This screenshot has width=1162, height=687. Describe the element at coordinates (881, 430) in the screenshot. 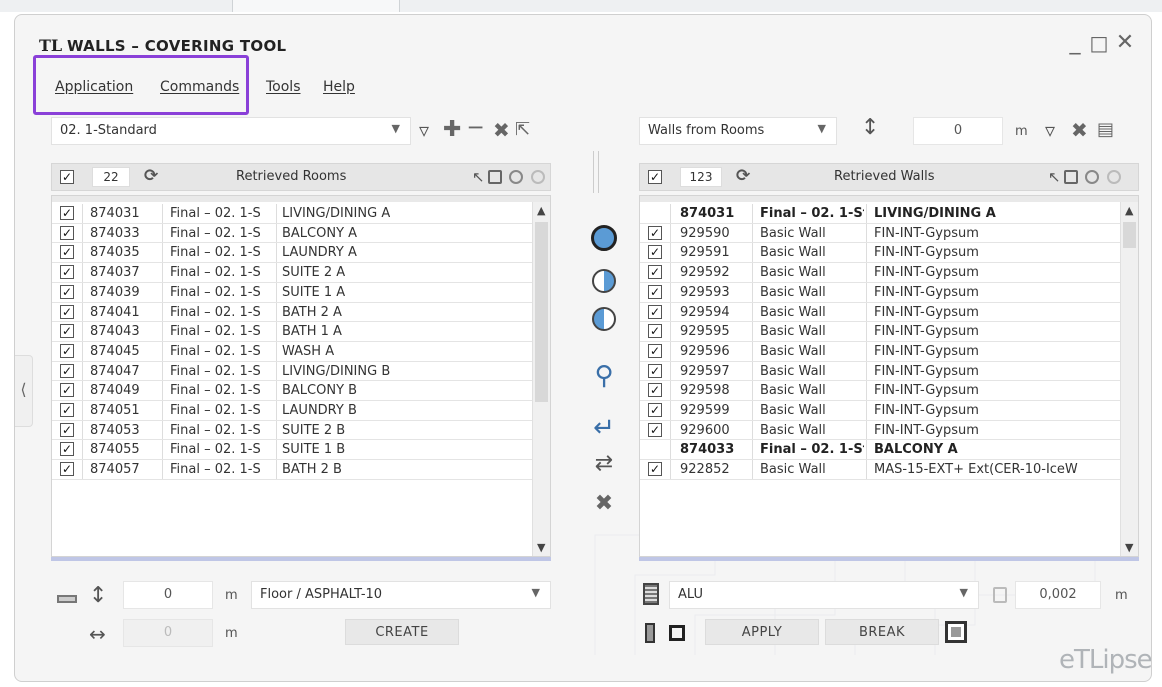

I see `table-row: ✓ 929600 Basic Wall FIN-INT-Gypsum` at that location.